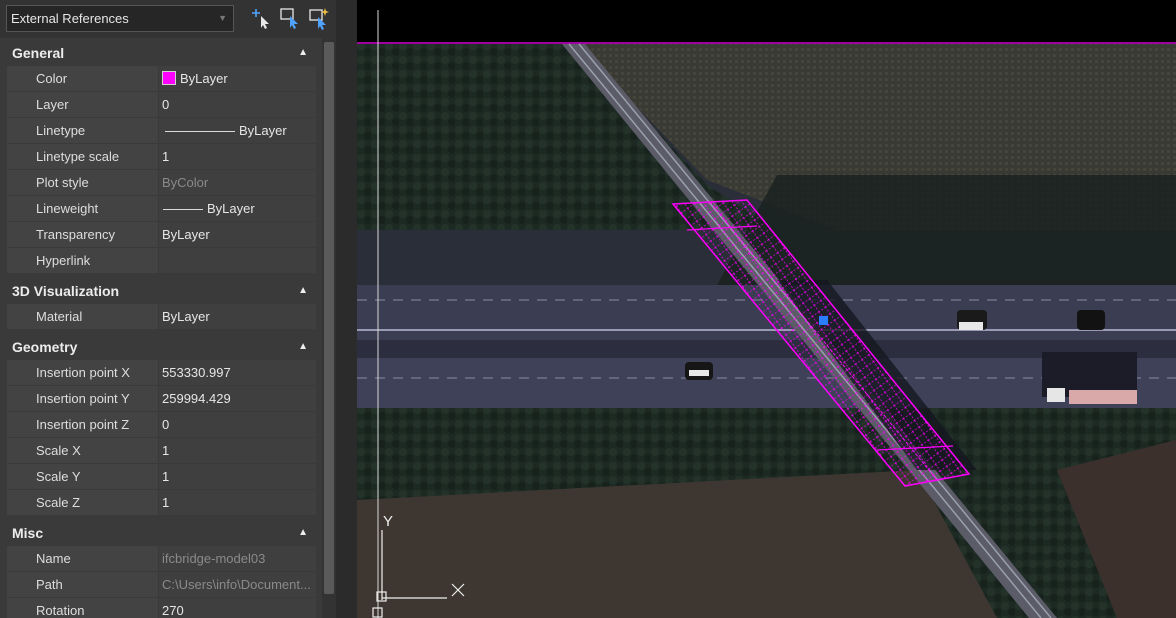 The width and height of the screenshot is (1176, 618). What do you see at coordinates (200, 132) in the screenshot?
I see `linetype-preview` at bounding box center [200, 132].